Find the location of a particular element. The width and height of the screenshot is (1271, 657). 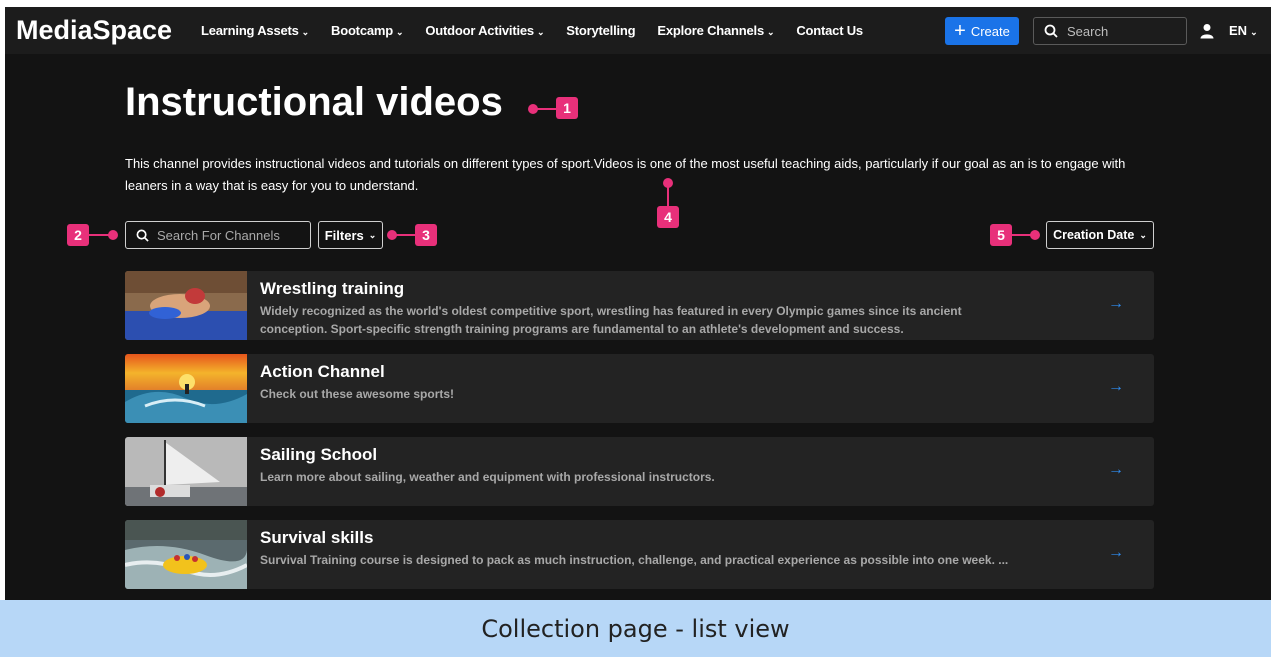

menu-storytelling: Storytelling is located at coordinates (600, 30).